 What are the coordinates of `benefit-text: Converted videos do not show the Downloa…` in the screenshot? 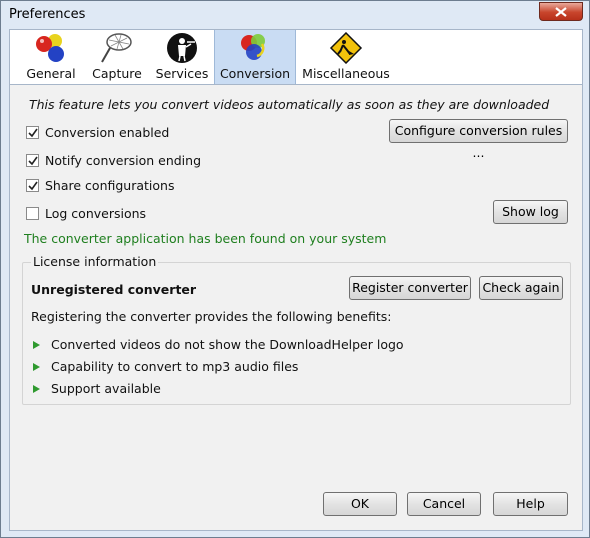 It's located at (227, 344).